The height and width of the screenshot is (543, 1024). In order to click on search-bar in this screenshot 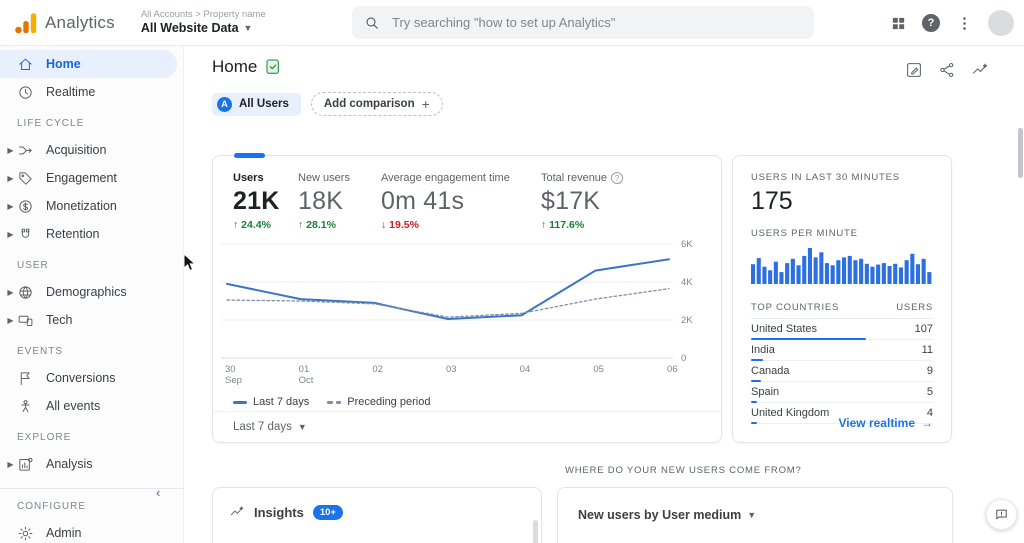, I will do `click(583, 22)`.